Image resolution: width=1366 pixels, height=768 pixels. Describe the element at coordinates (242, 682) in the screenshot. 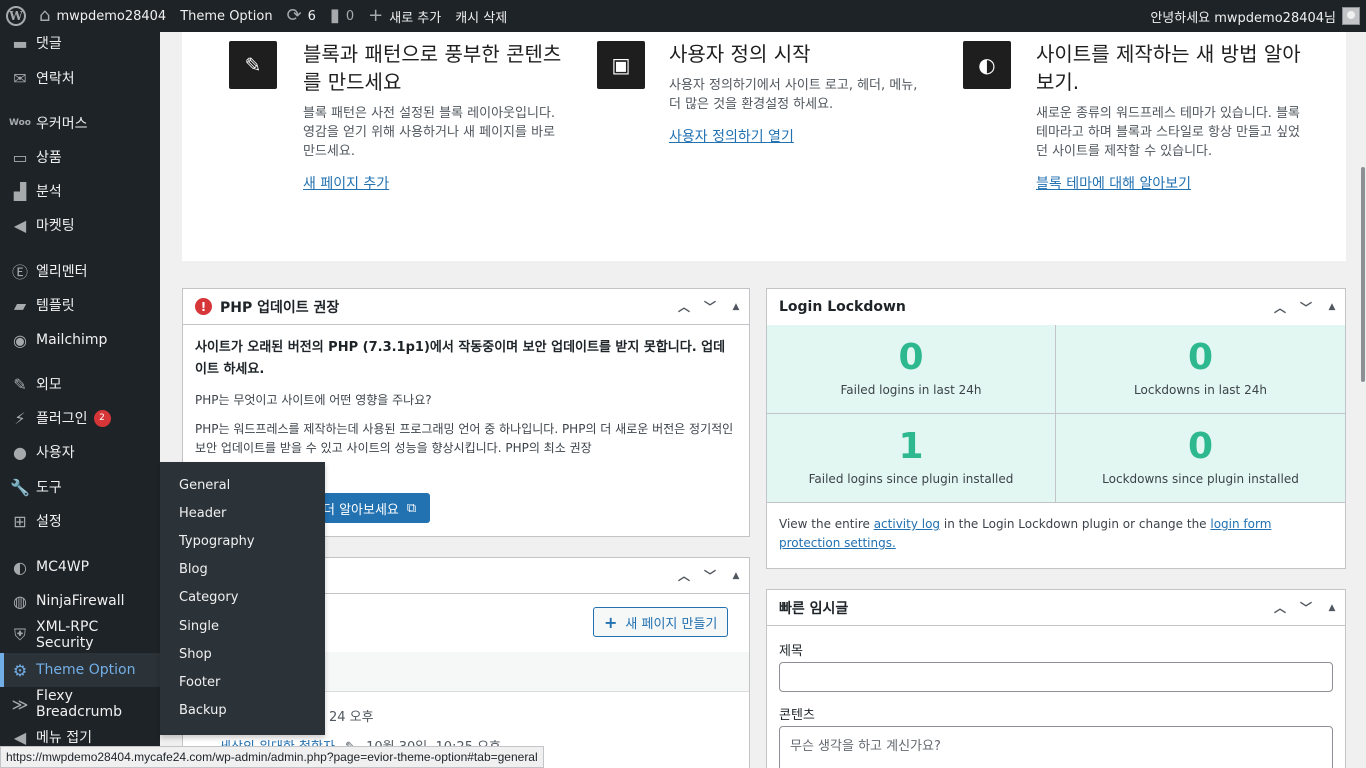

I see `submenu-item-footer: Footer` at that location.